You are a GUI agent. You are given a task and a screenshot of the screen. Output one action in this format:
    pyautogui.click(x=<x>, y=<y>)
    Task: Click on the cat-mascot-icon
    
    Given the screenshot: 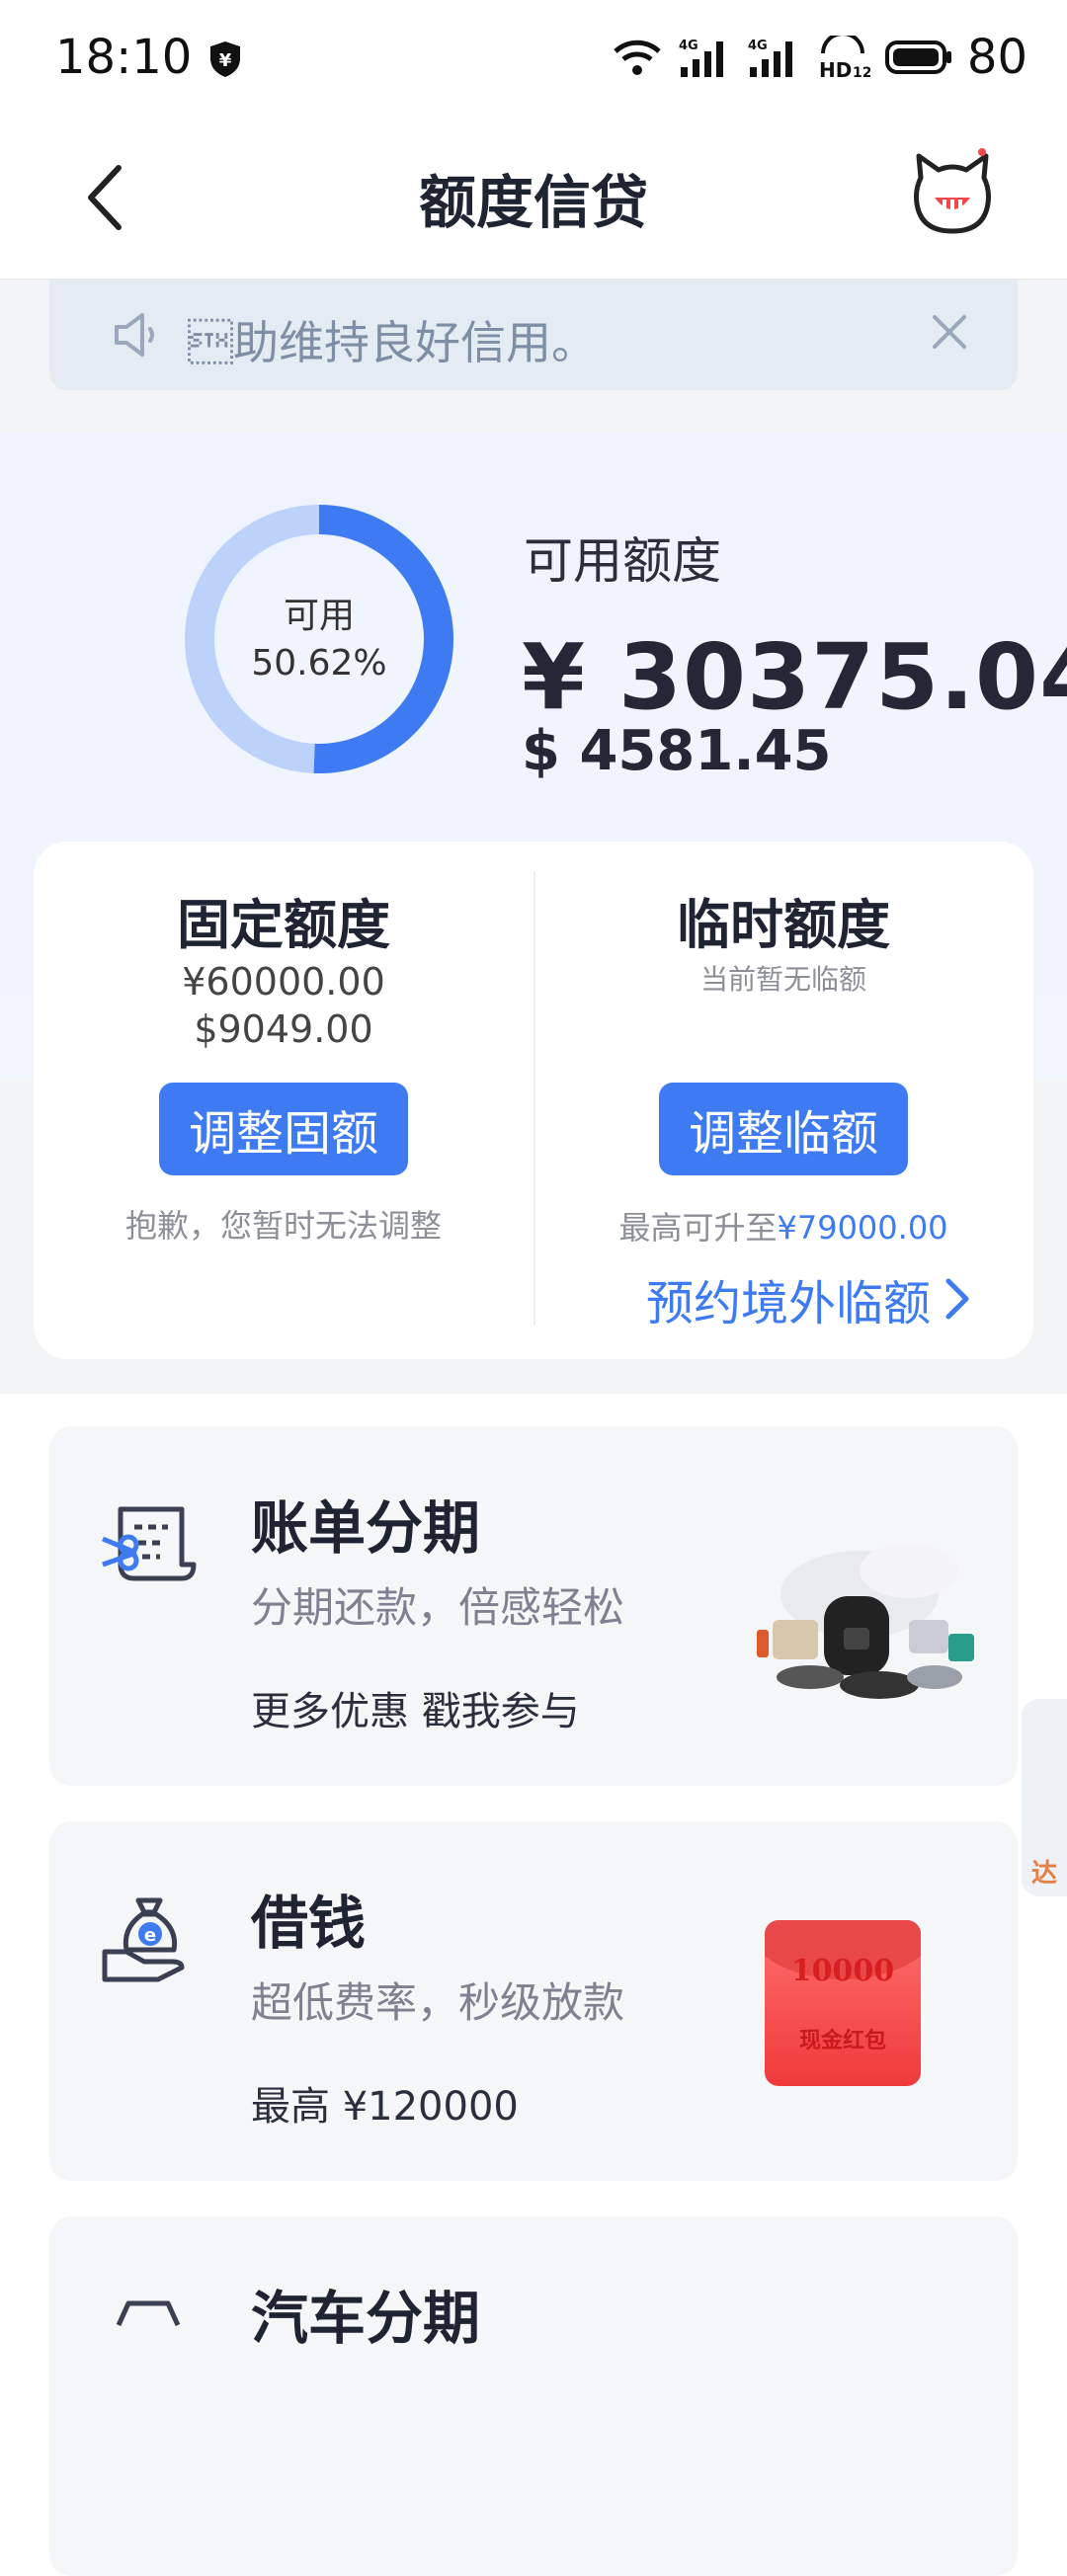 What is the action you would take?
    pyautogui.click(x=952, y=192)
    